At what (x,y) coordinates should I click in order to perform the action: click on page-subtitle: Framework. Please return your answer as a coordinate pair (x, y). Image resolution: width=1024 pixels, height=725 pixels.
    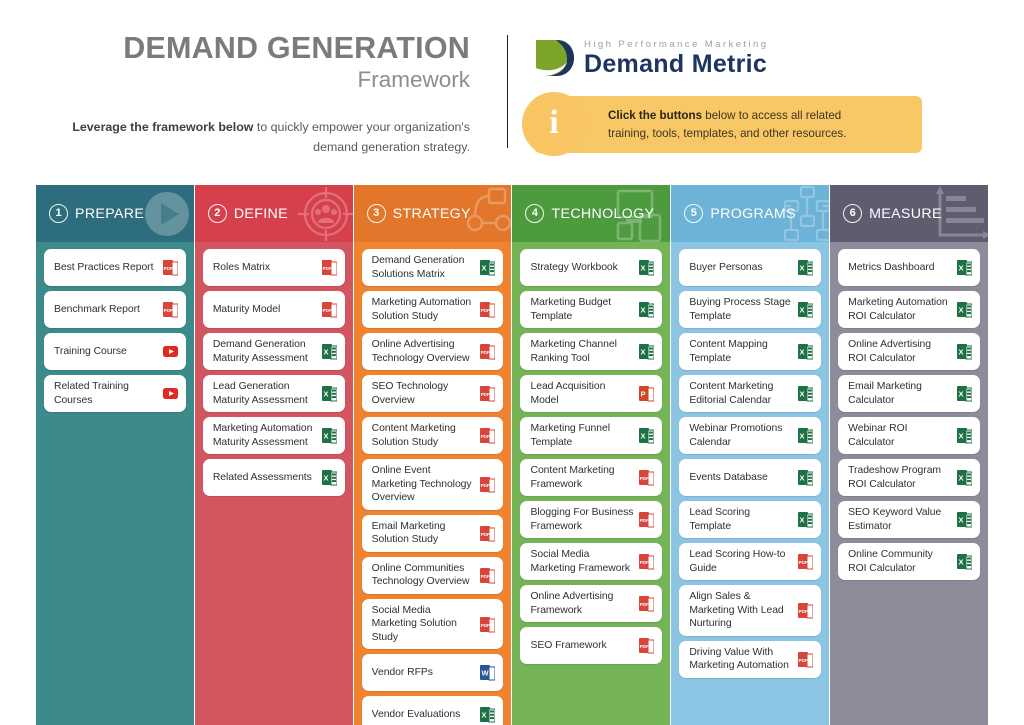
    Looking at the image, I should click on (413, 80).